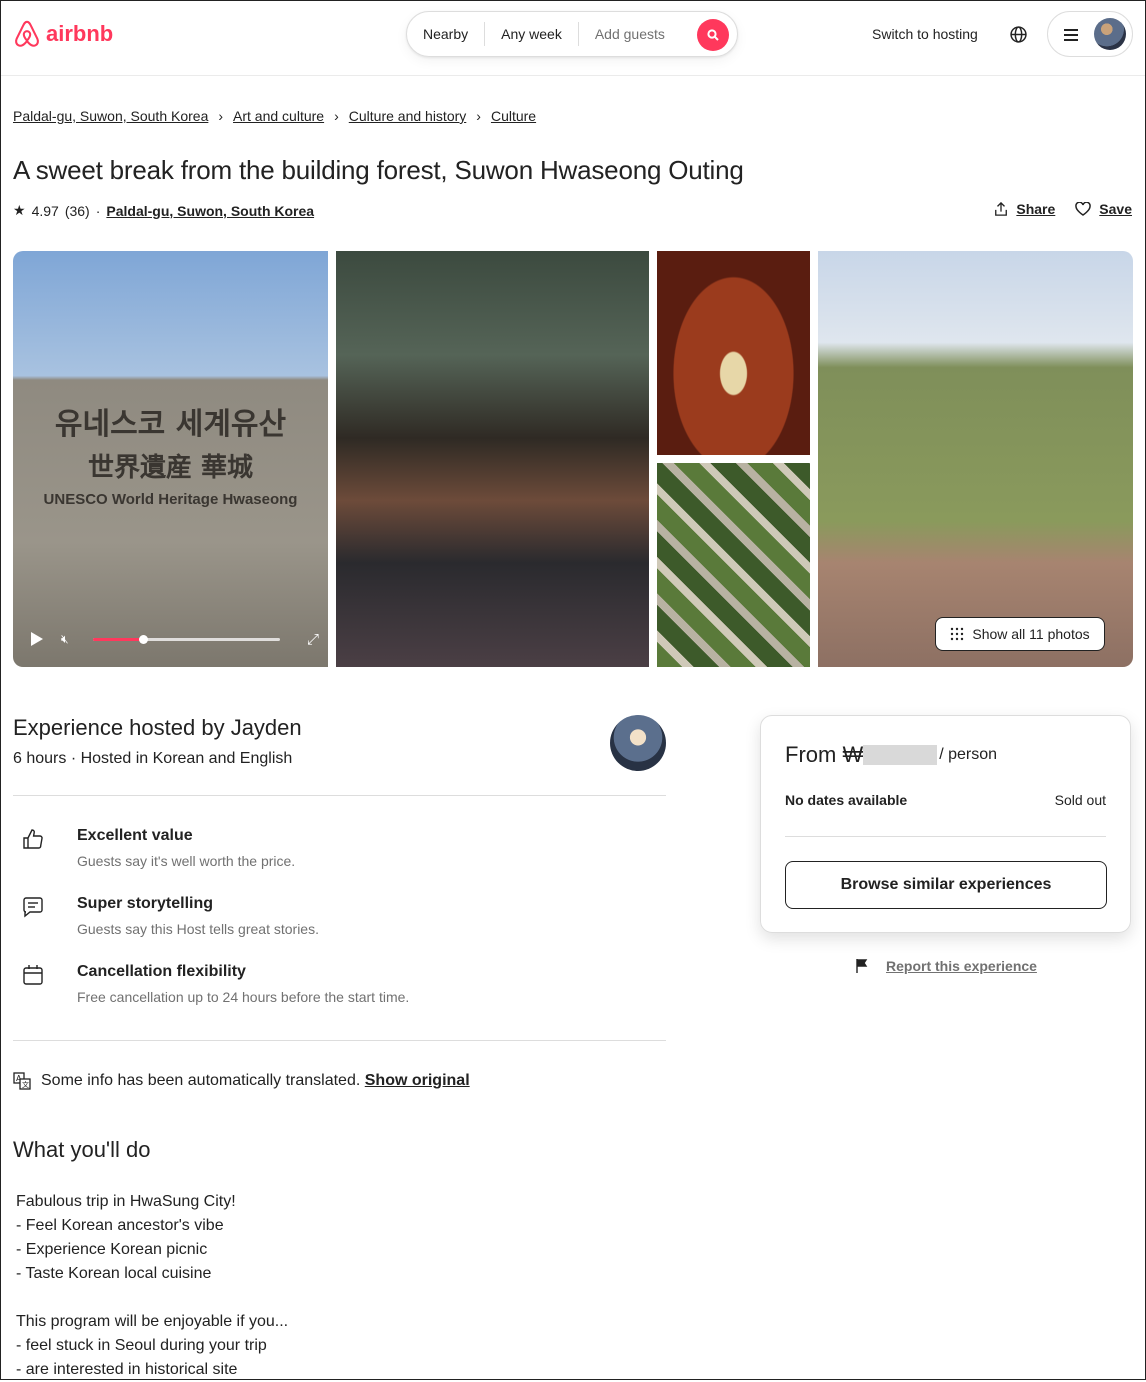 The width and height of the screenshot is (1146, 1382). What do you see at coordinates (82, 1149) in the screenshot?
I see `what-youll-do-heading: What you'll do` at bounding box center [82, 1149].